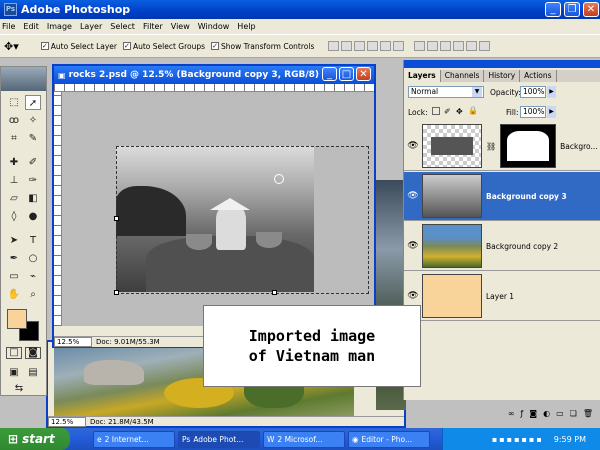  What do you see at coordinates (502, 76) in the screenshot?
I see `tab-history: History` at bounding box center [502, 76].